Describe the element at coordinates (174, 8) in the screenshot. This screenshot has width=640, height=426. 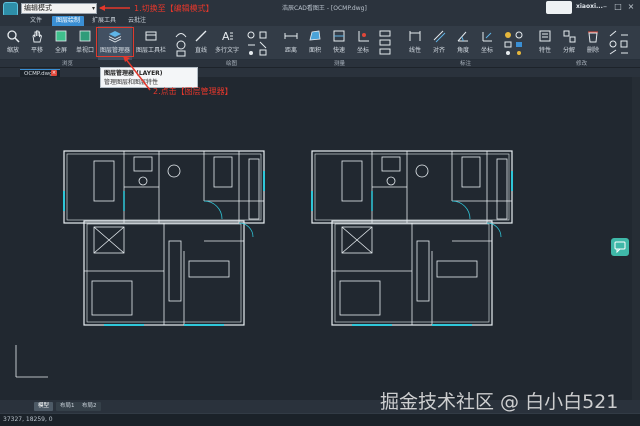
I see `annotation-step-1: 1.切换至【编辑模式】` at that location.